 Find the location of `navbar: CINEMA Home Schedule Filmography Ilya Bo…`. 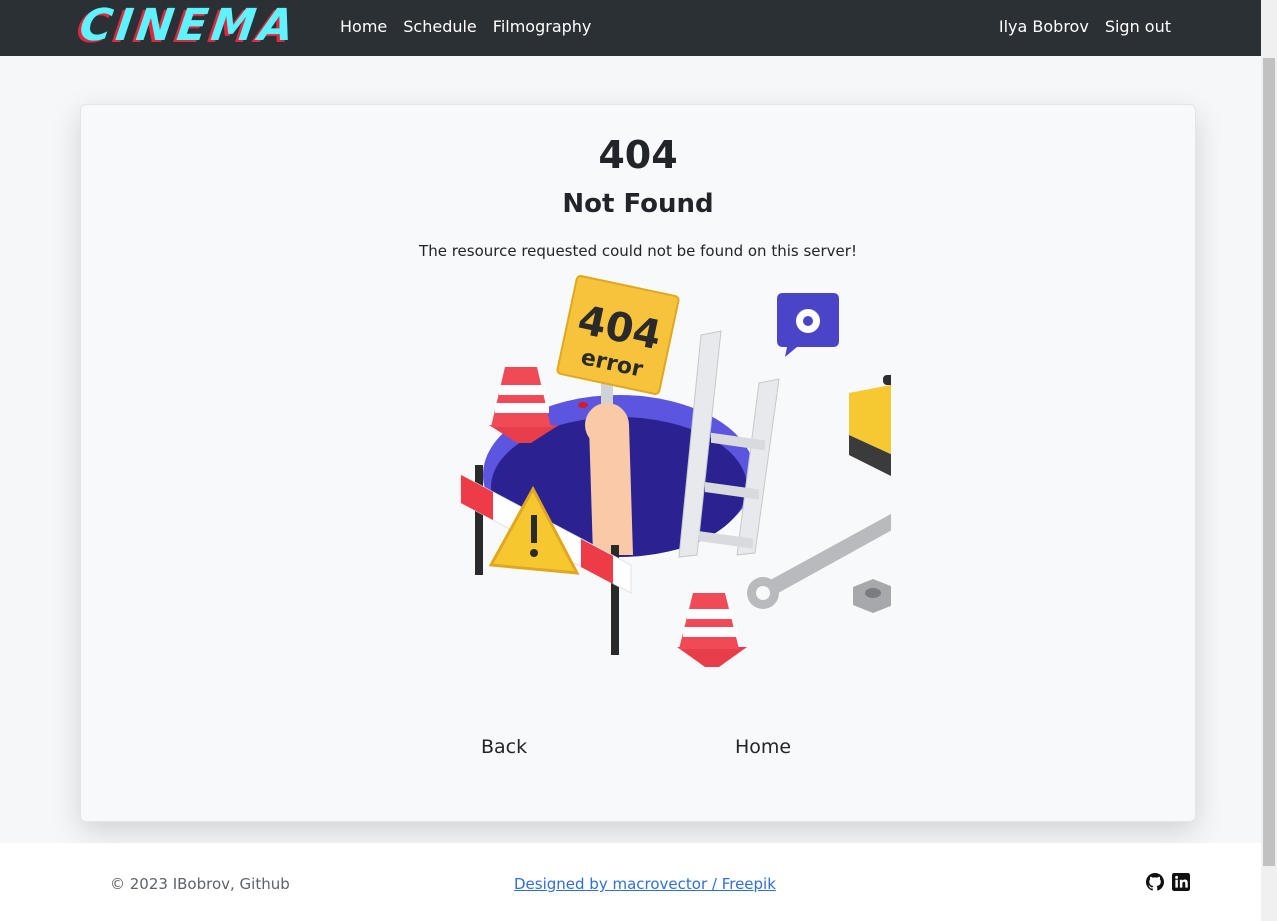

navbar: CINEMA Home Schedule Filmography Ilya Bo… is located at coordinates (630, 28).